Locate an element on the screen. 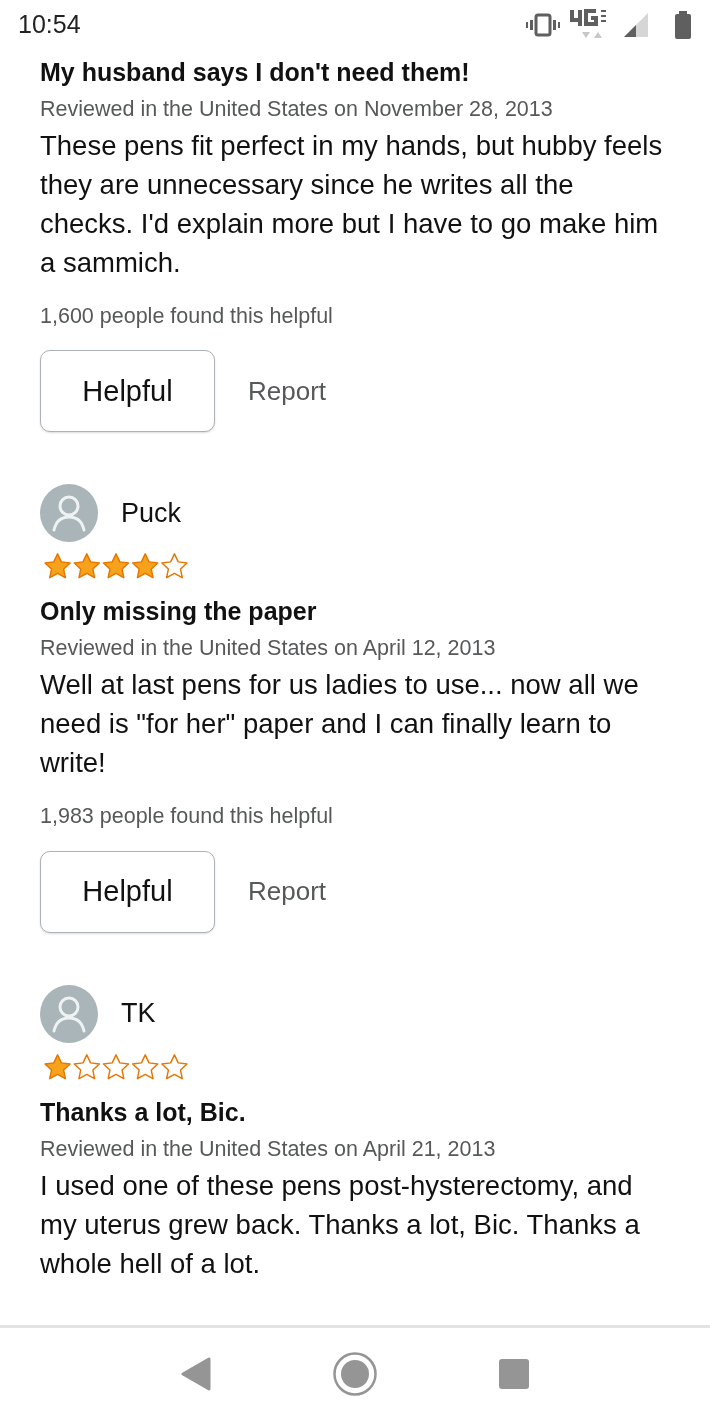 Image resolution: width=710 pixels, height=1420 pixels. review-text: These pens fit perfect in my hands, but hubby feels they are unnecessary since he writes all the checks. I'd explain more but I have to go make him a sammich. is located at coordinates (352, 204).